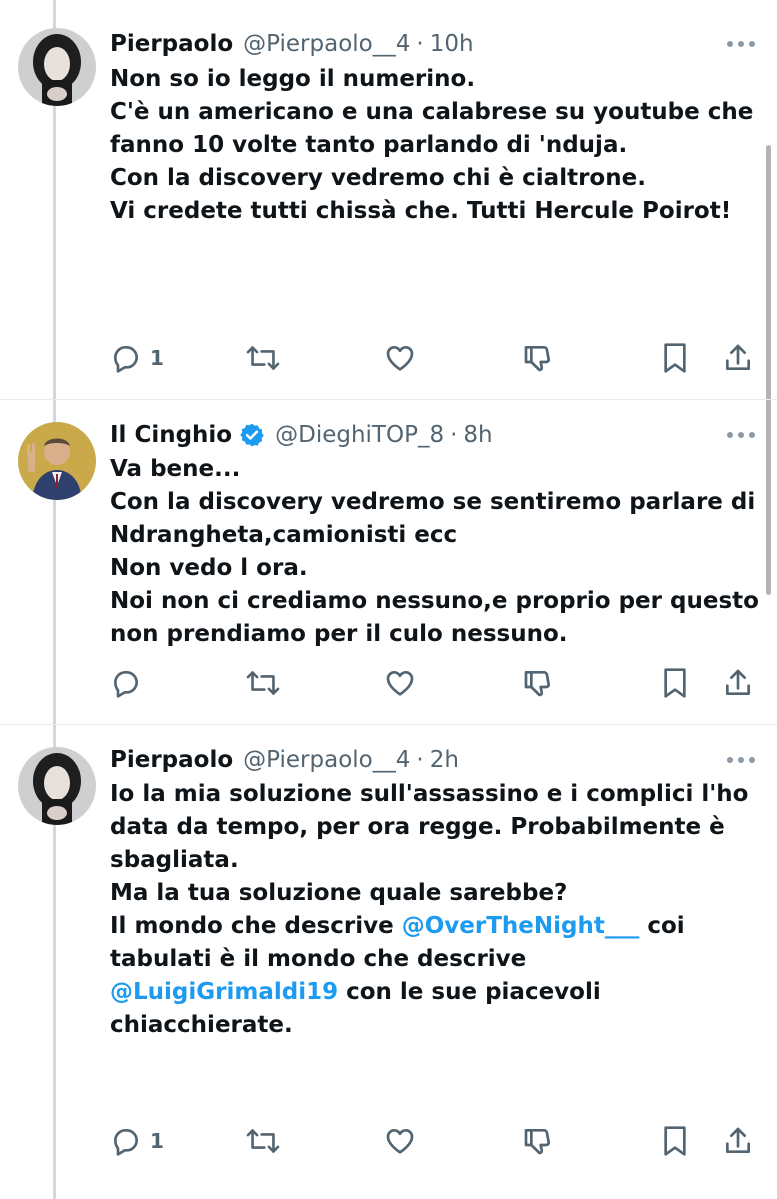 The height and width of the screenshot is (1199, 777). I want to click on tweet-header: Pierpaolo @Pierpaolo__4 · 10h, so click(292, 44).